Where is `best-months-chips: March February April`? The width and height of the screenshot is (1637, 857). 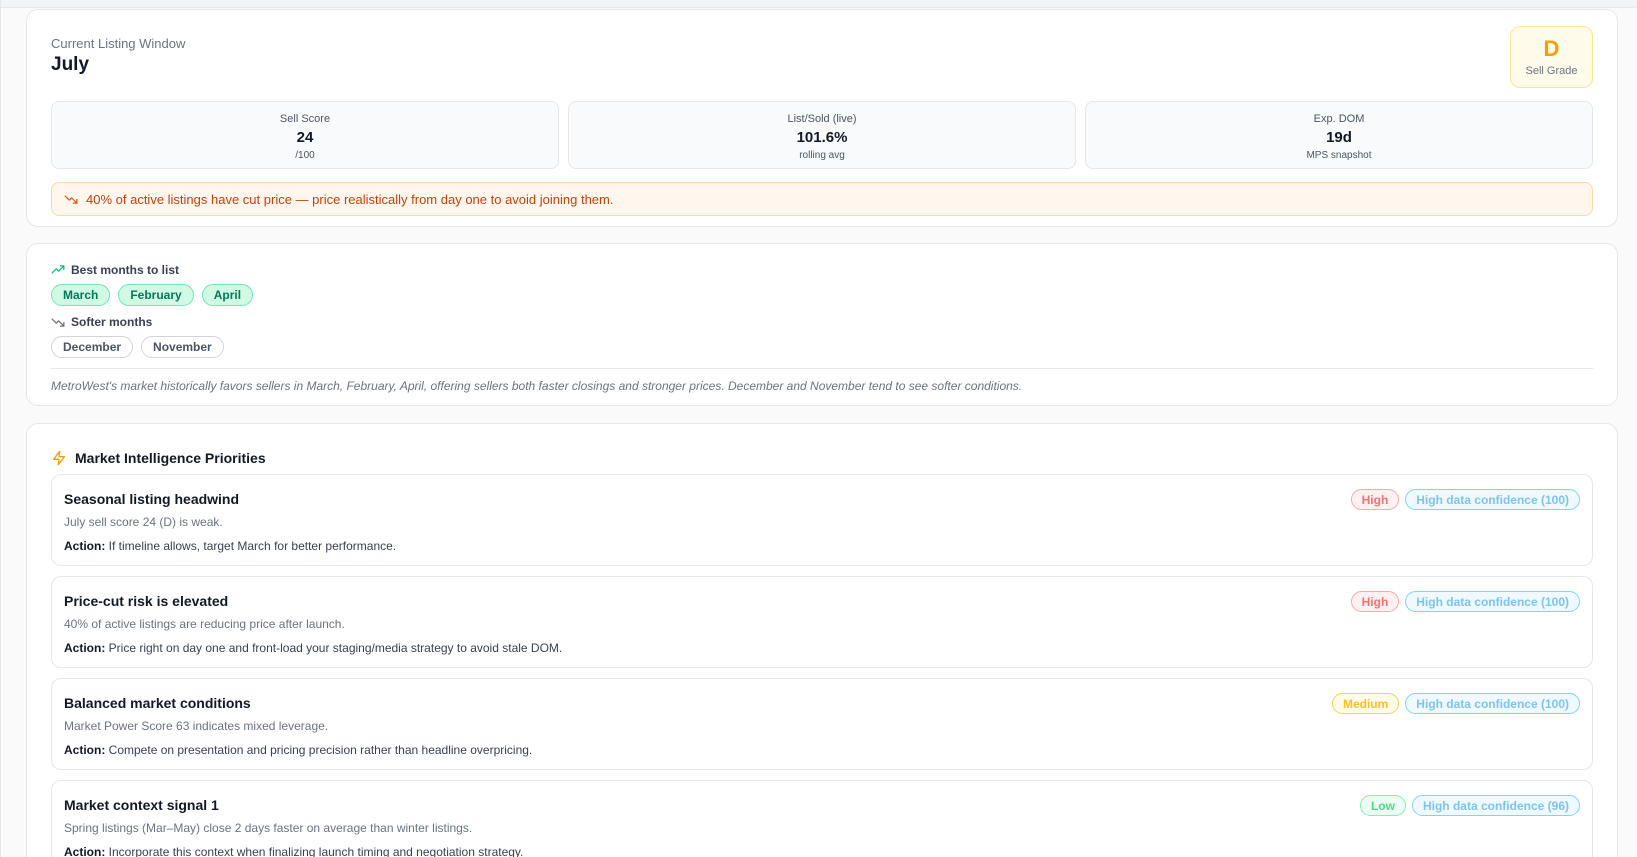
best-months-chips: March February April is located at coordinates (152, 295).